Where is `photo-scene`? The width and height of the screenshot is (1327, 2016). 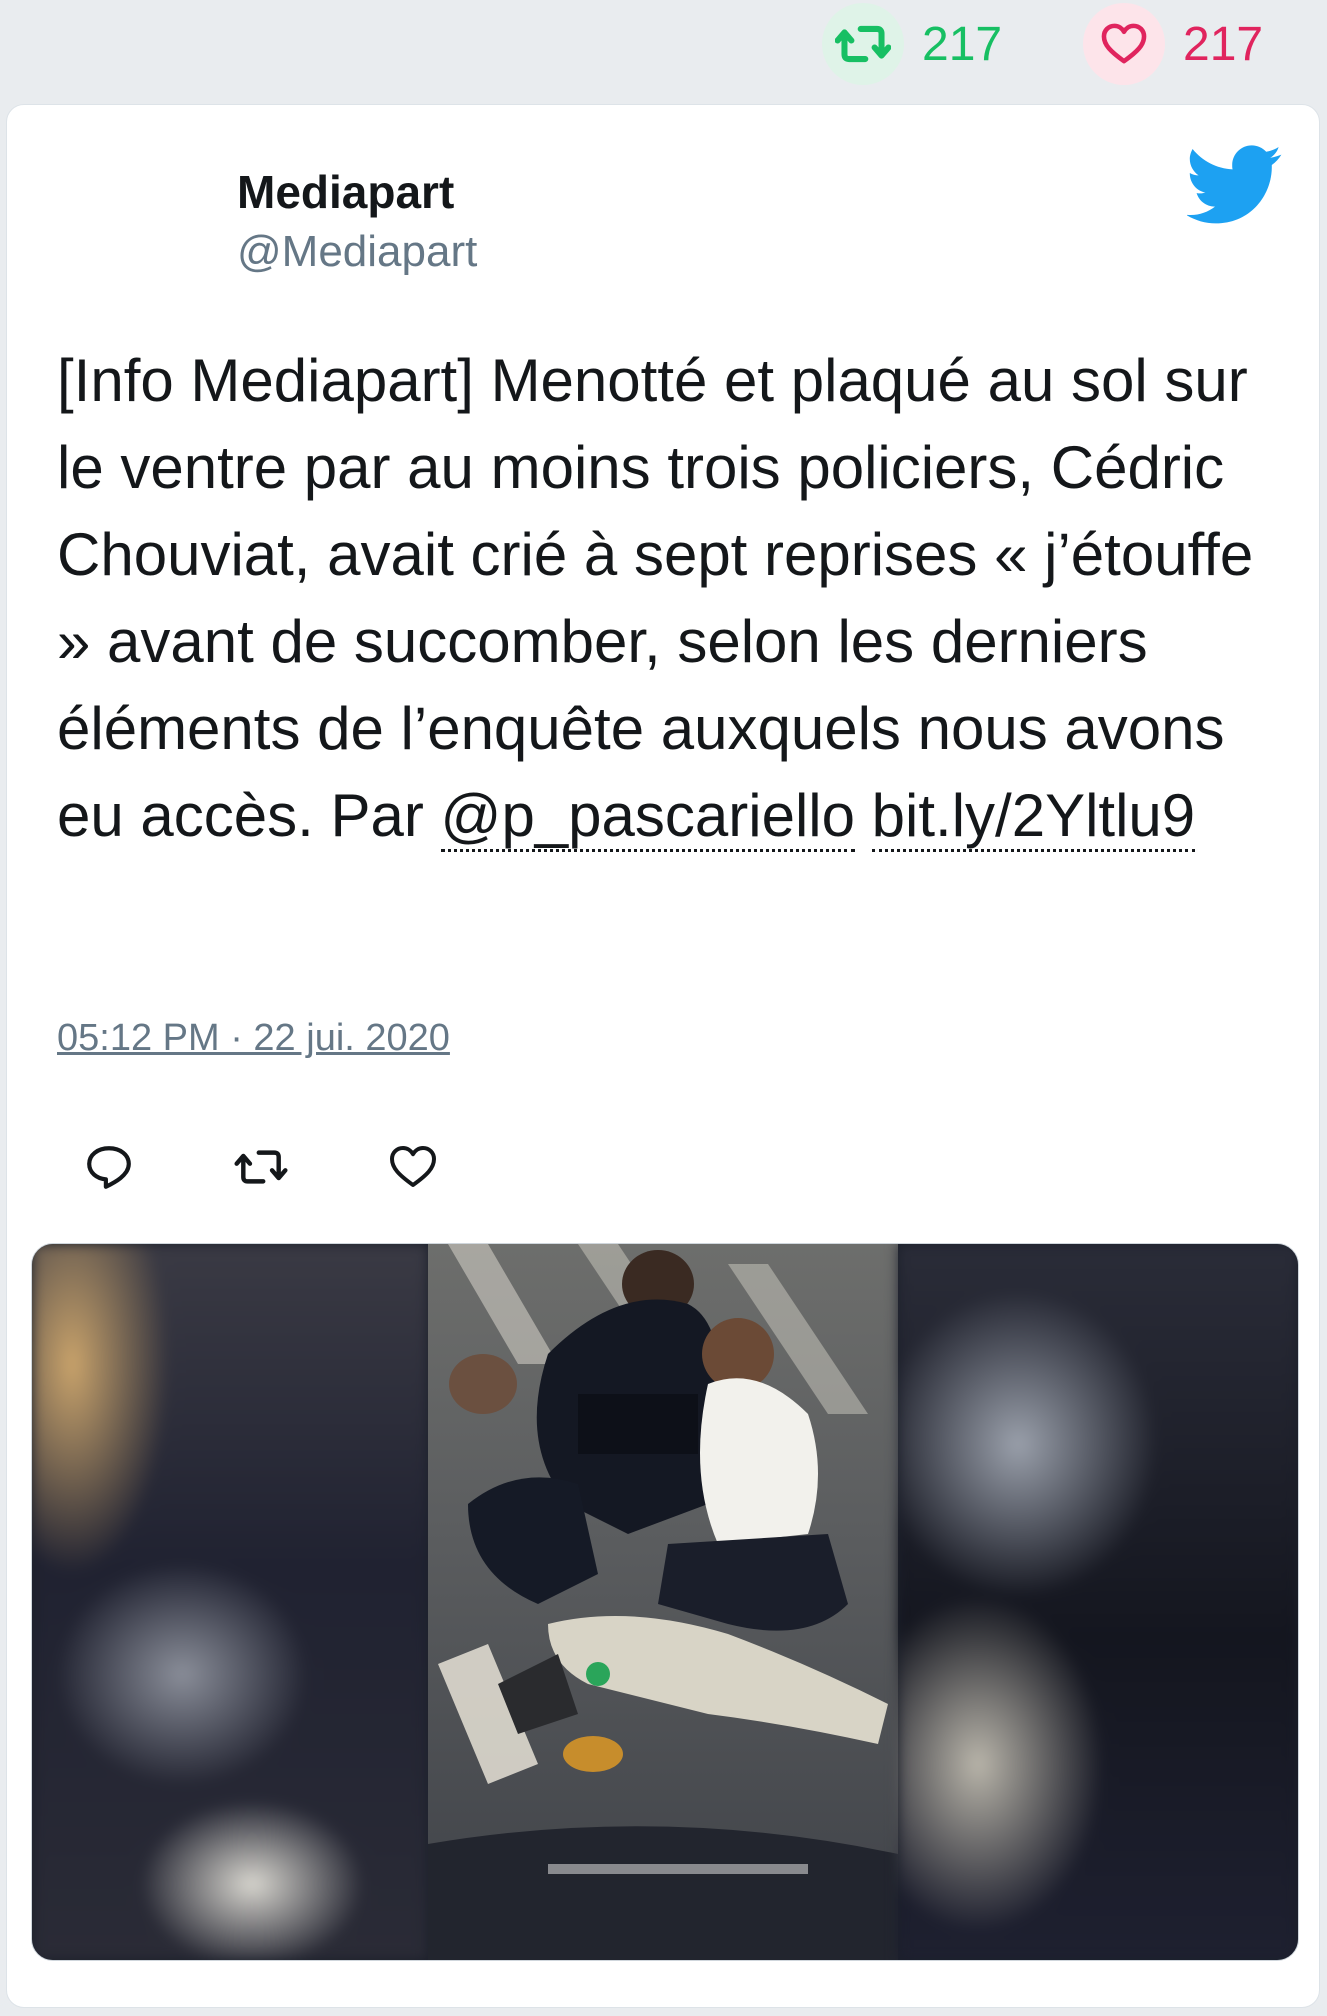
photo-scene is located at coordinates (663, 1602).